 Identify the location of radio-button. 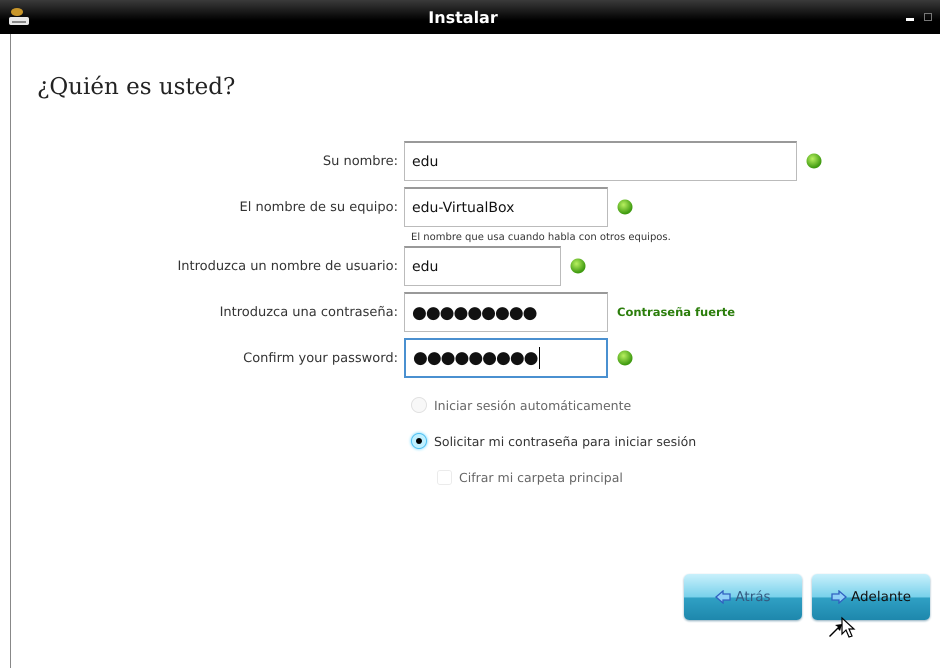
(419, 441).